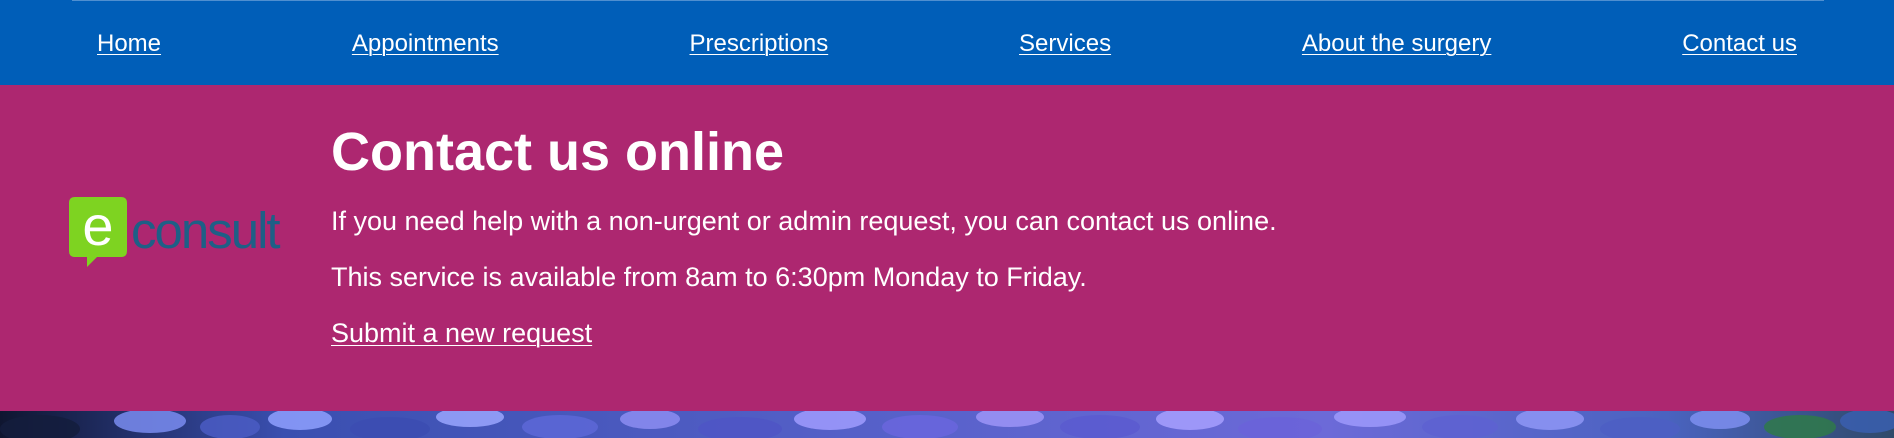 Image resolution: width=1894 pixels, height=438 pixels. I want to click on nav-item-services: Services, so click(1065, 44).